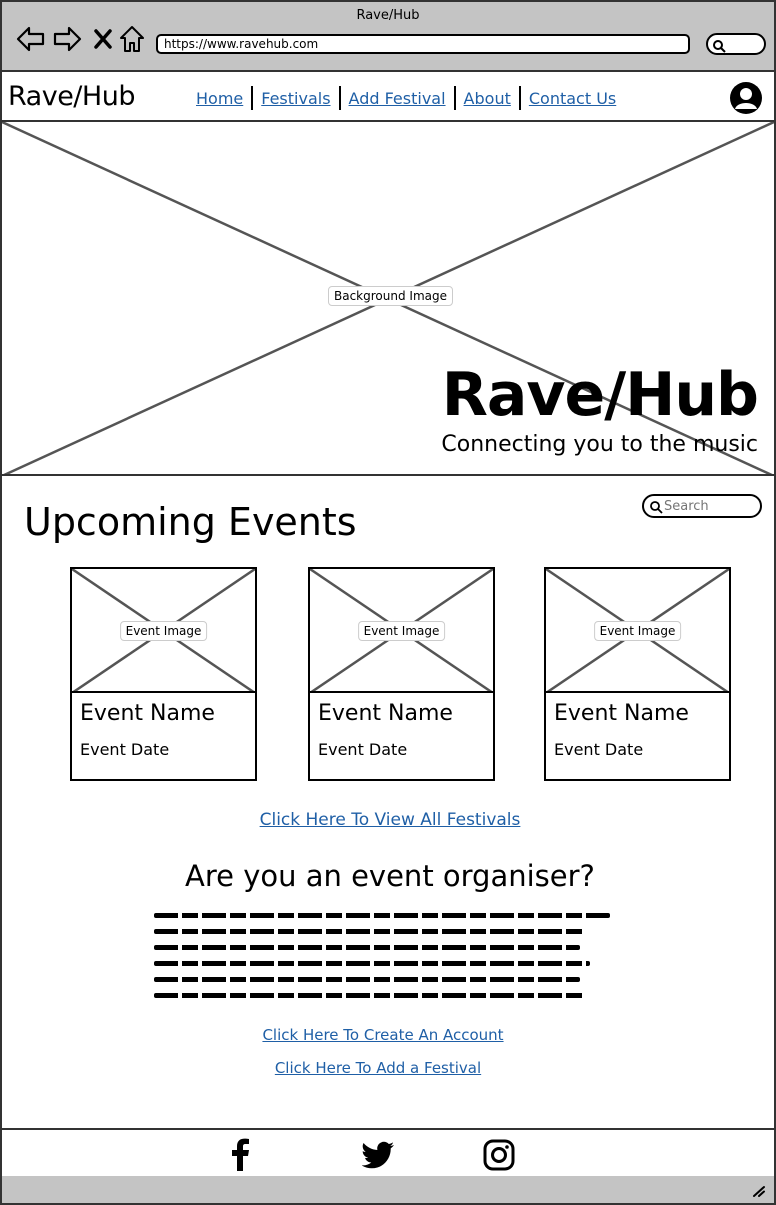 The image size is (776, 1205). I want to click on nav-link-about: About, so click(487, 98).